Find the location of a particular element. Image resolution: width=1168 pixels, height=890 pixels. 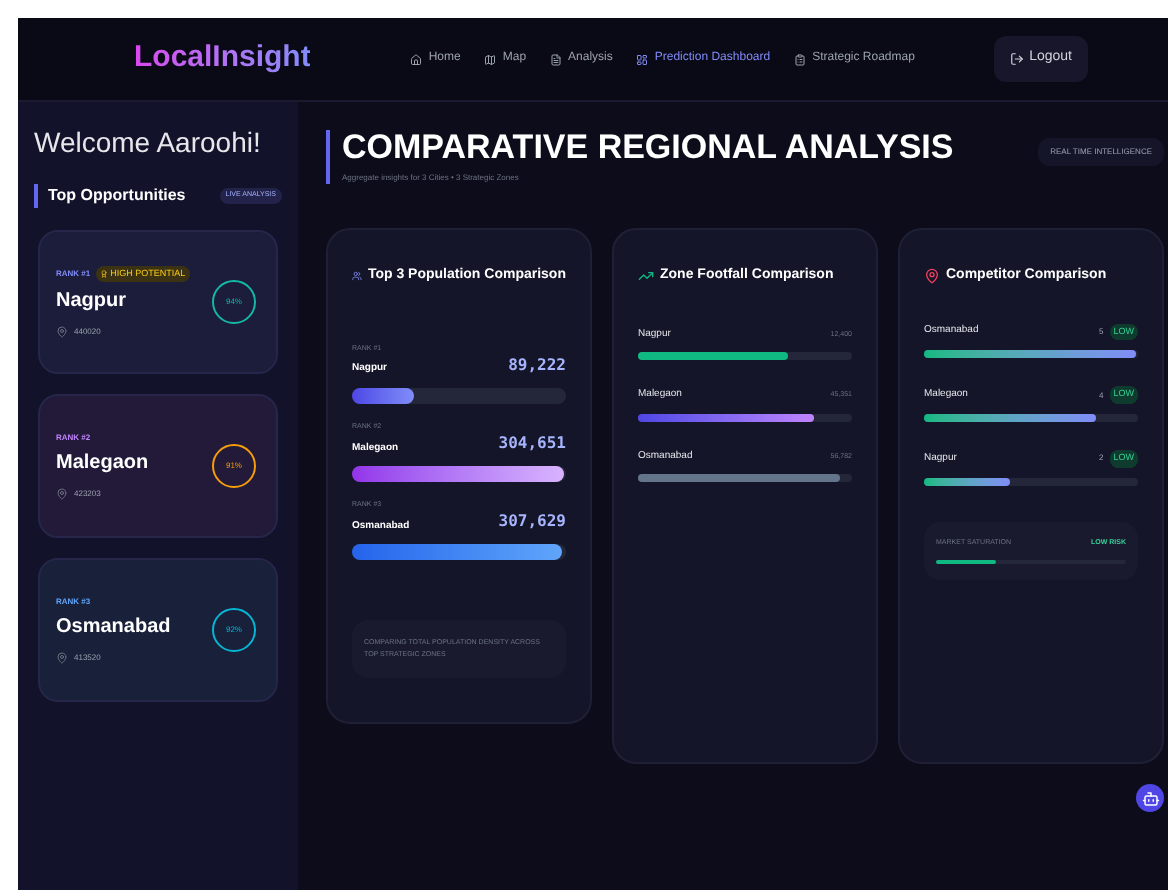

trend-icon is located at coordinates (646, 276).